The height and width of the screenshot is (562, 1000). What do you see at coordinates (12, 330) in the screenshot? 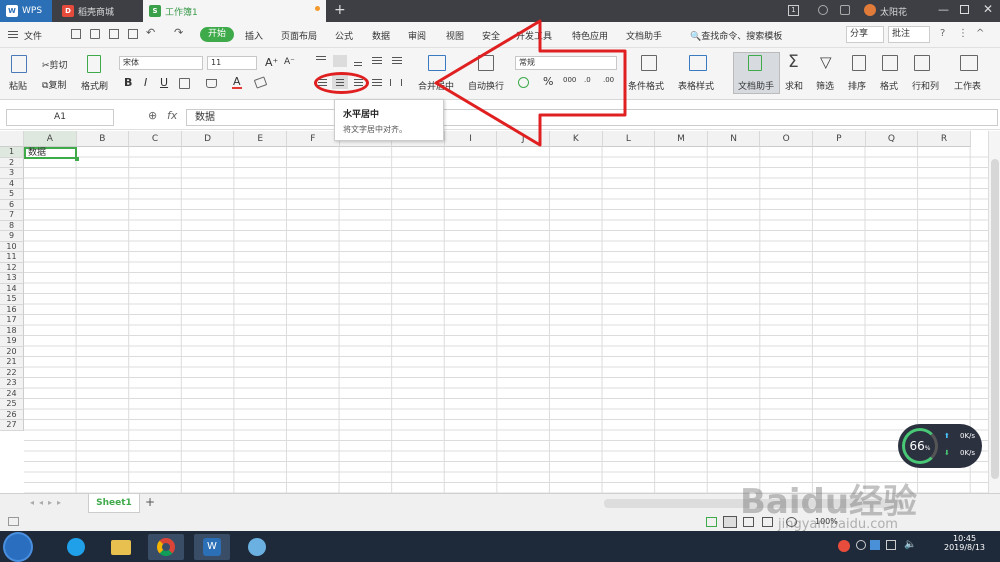
I see `row-header: 18` at bounding box center [12, 330].